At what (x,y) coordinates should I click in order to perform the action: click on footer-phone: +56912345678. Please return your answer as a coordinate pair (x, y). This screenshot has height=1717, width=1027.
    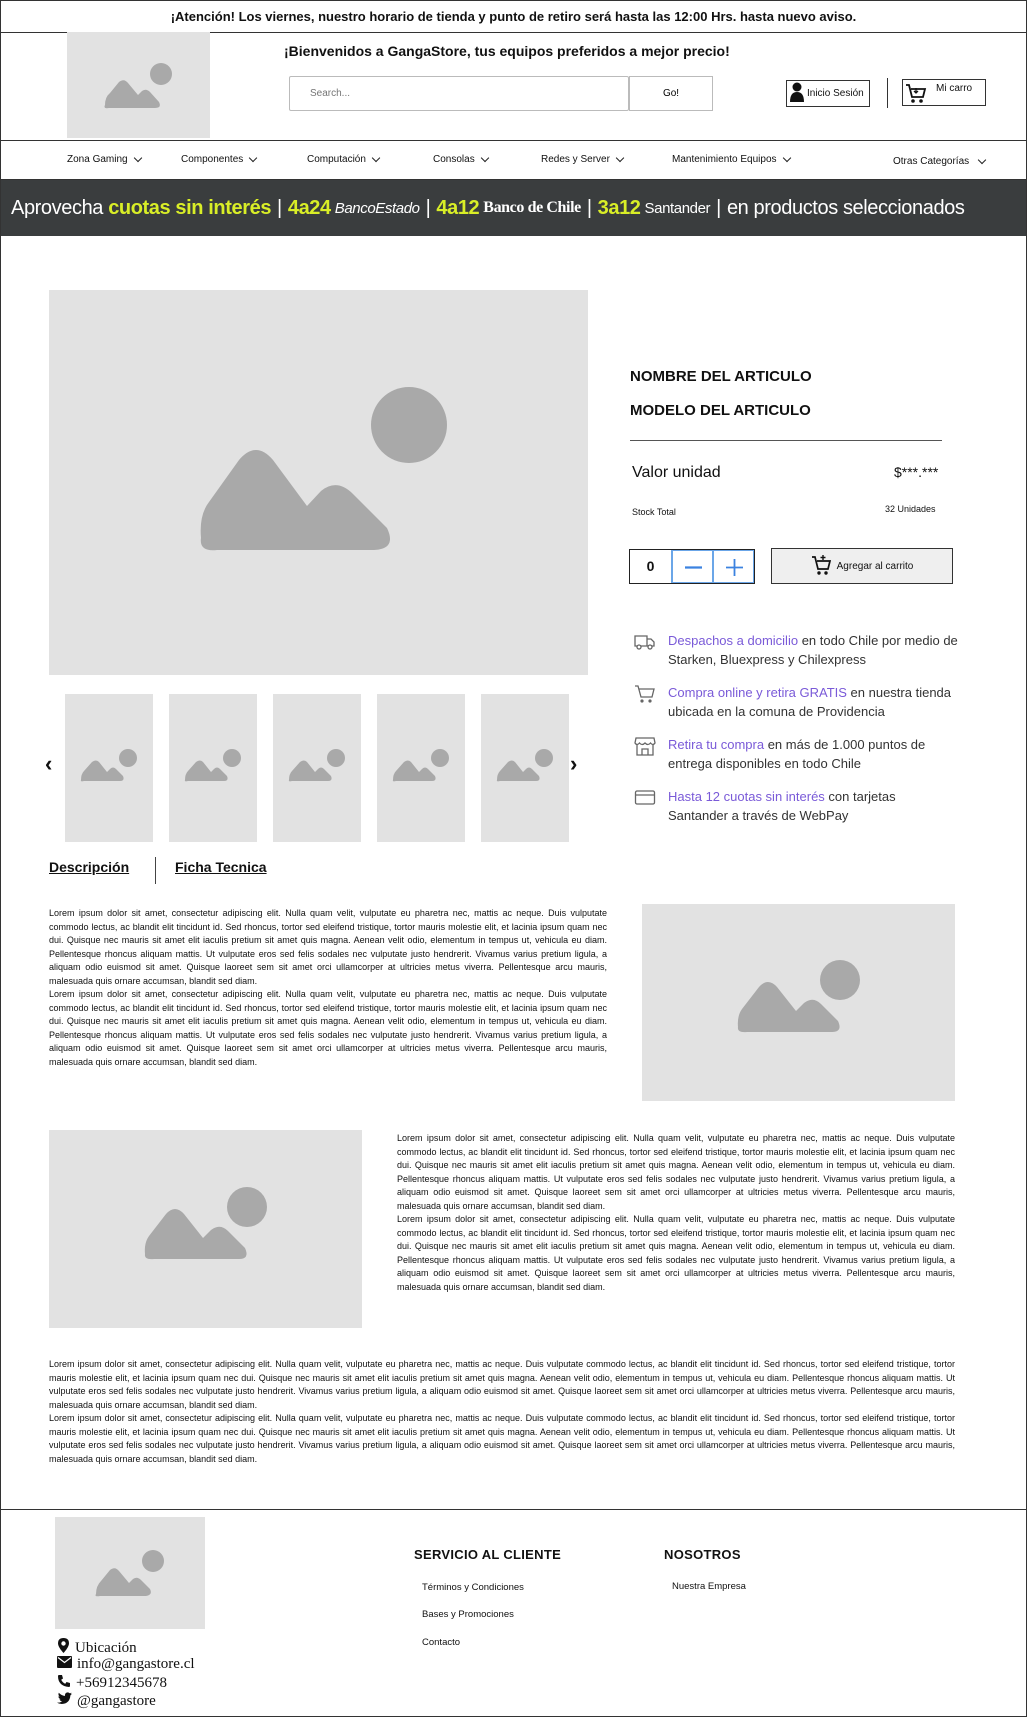
    Looking at the image, I should click on (112, 1683).